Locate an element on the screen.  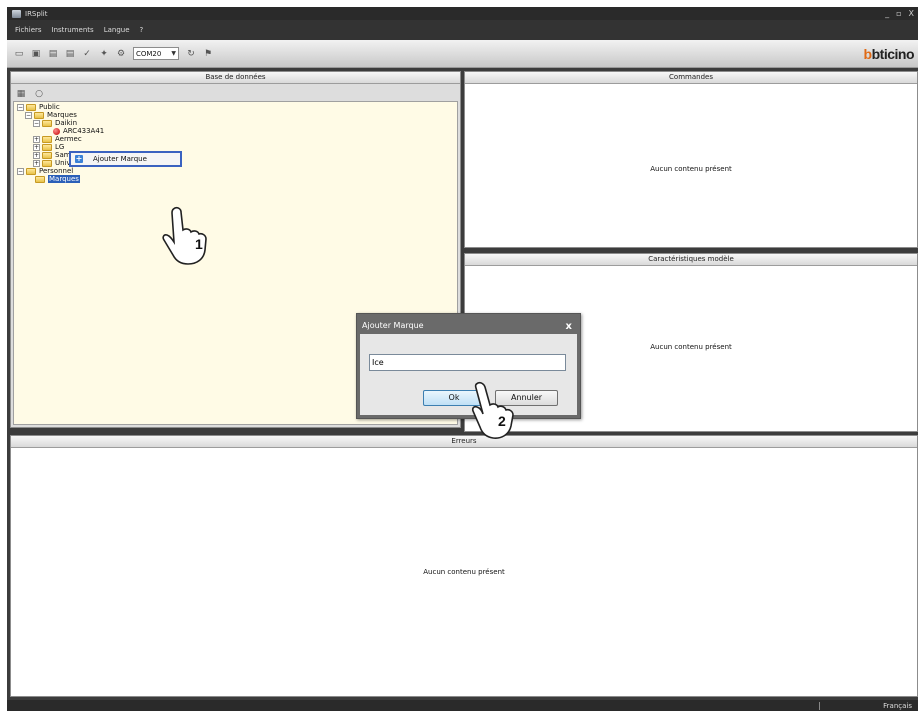
menu-langue: Langue is located at coordinates (117, 30).